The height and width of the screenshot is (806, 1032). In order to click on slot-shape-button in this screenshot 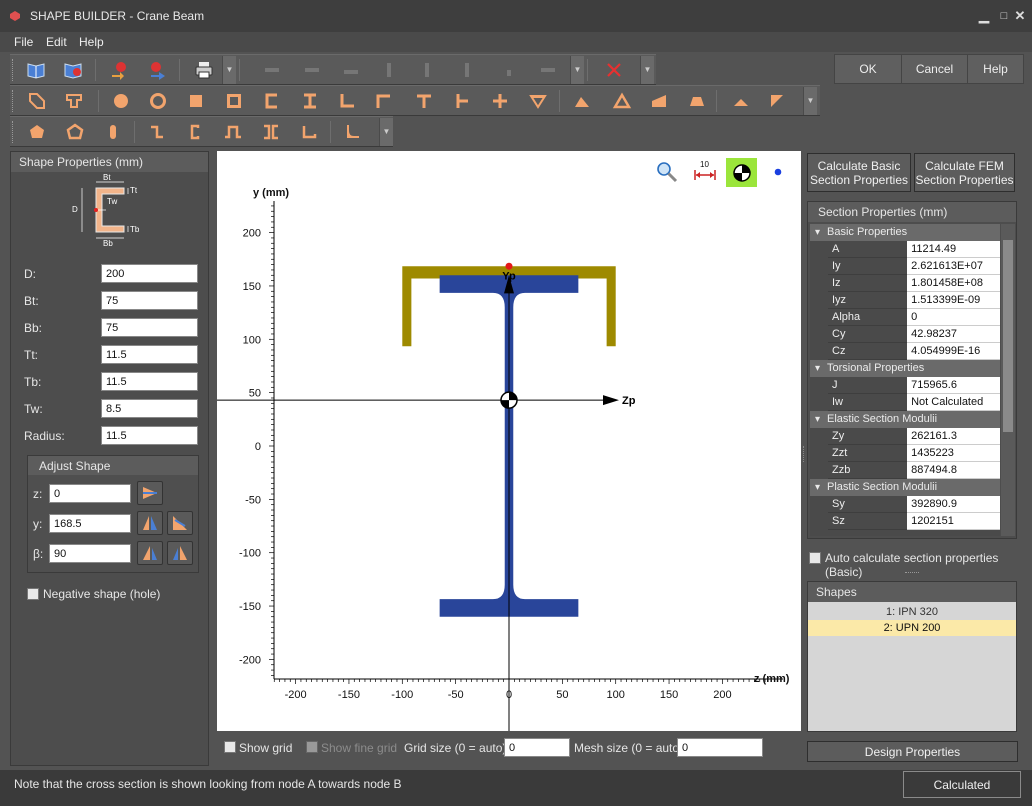, I will do `click(113, 132)`.